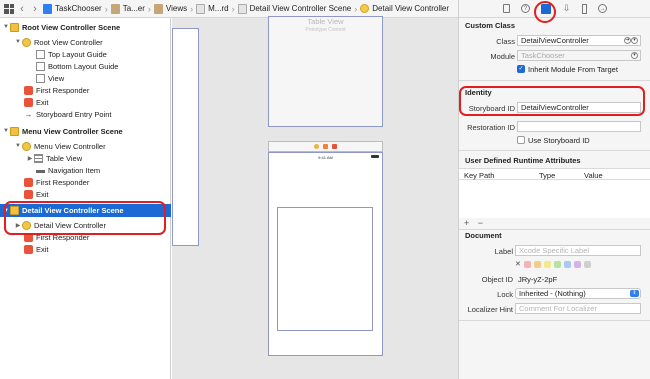 Image resolution: width=650 pixels, height=379 pixels. What do you see at coordinates (38, 158) in the screenshot?
I see `table-view-icon` at bounding box center [38, 158].